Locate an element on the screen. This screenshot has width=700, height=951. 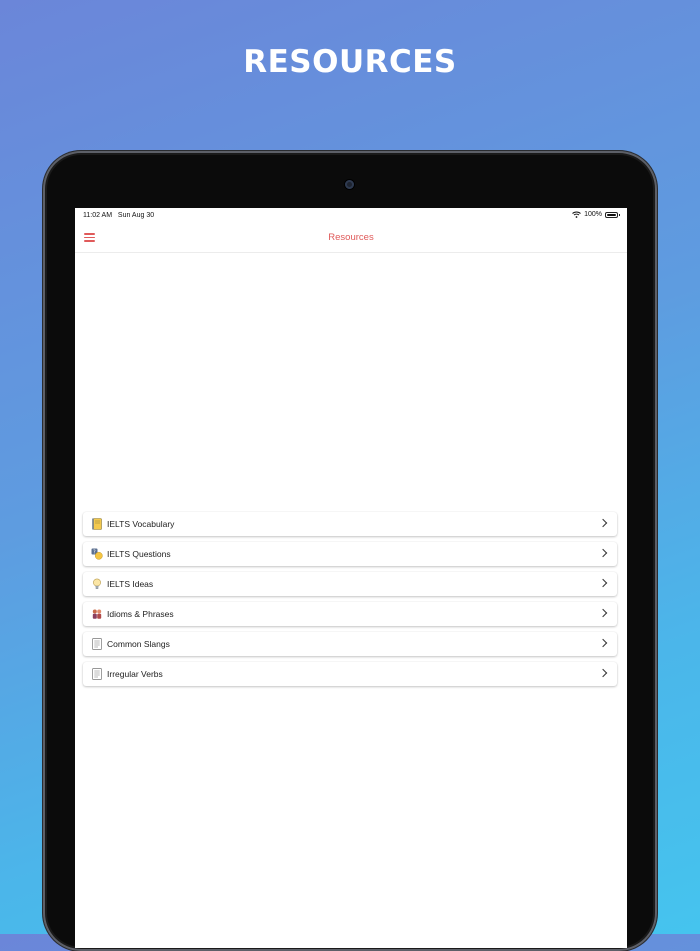
status-date: Sun Aug 30 is located at coordinates (136, 215).